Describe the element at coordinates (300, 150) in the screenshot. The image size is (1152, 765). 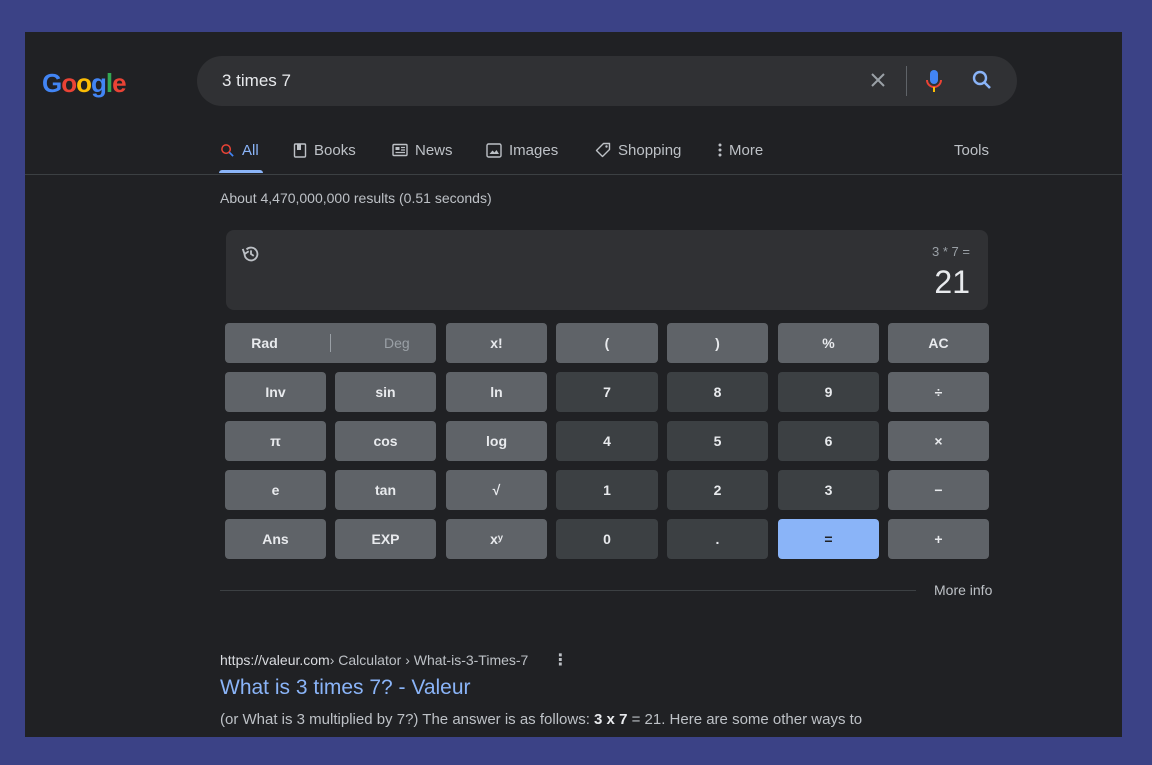
I see `book-icon` at that location.